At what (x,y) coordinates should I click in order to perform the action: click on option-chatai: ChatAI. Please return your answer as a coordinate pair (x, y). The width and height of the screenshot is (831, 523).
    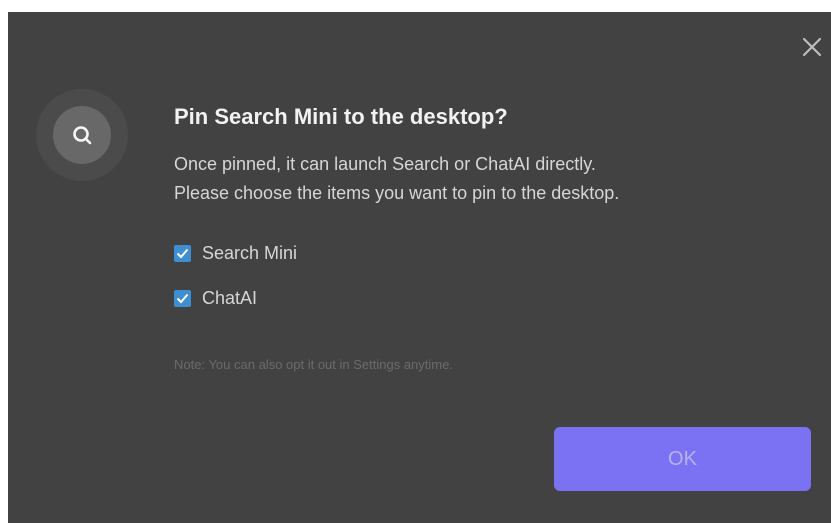
    Looking at the image, I should click on (215, 298).